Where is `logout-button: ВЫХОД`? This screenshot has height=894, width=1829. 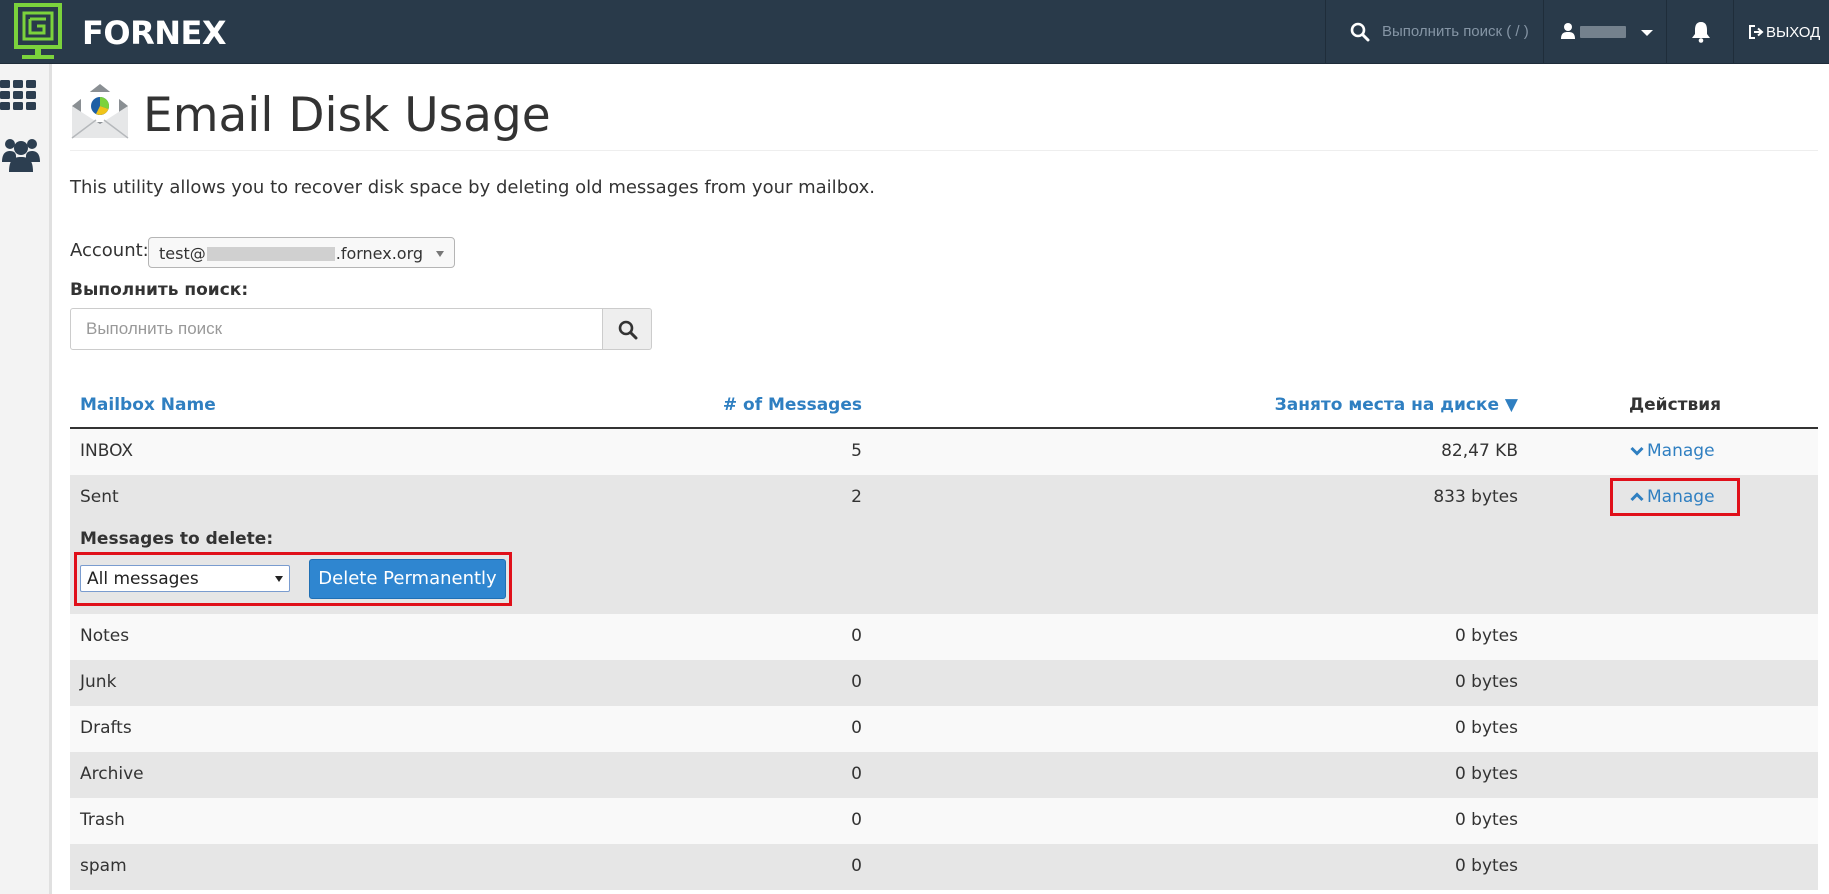
logout-button: ВЫХОД is located at coordinates (1781, 32).